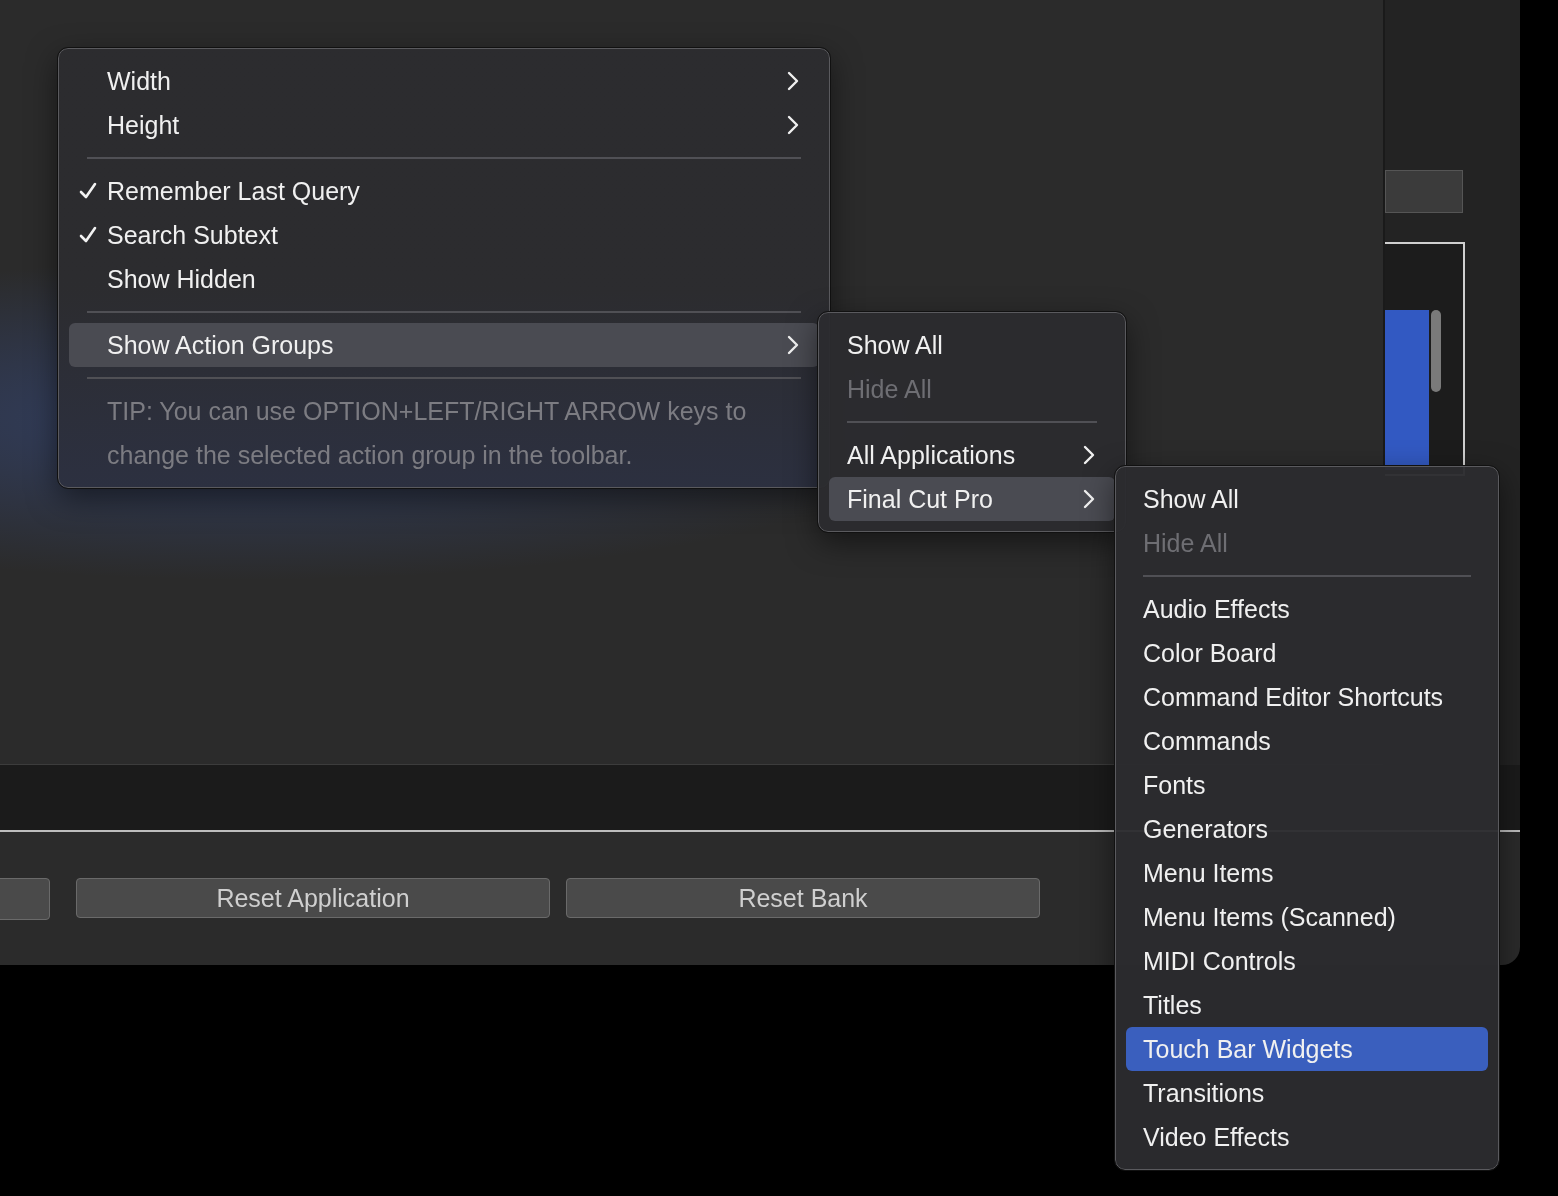 This screenshot has height=1196, width=1558. What do you see at coordinates (1307, 873) in the screenshot?
I see `menu-item: Menu Items` at bounding box center [1307, 873].